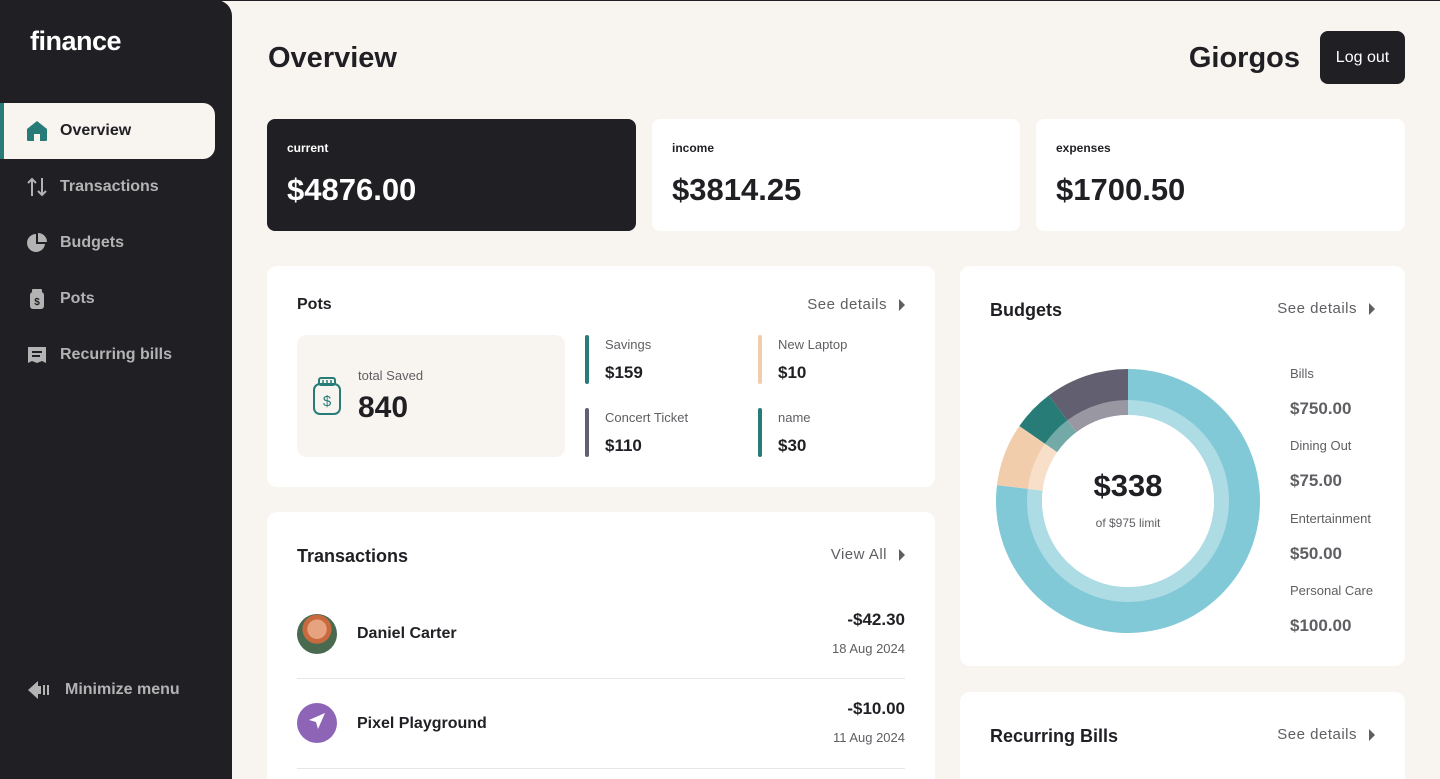  I want to click on sidebar-item-budgets: Budgets, so click(107, 243).